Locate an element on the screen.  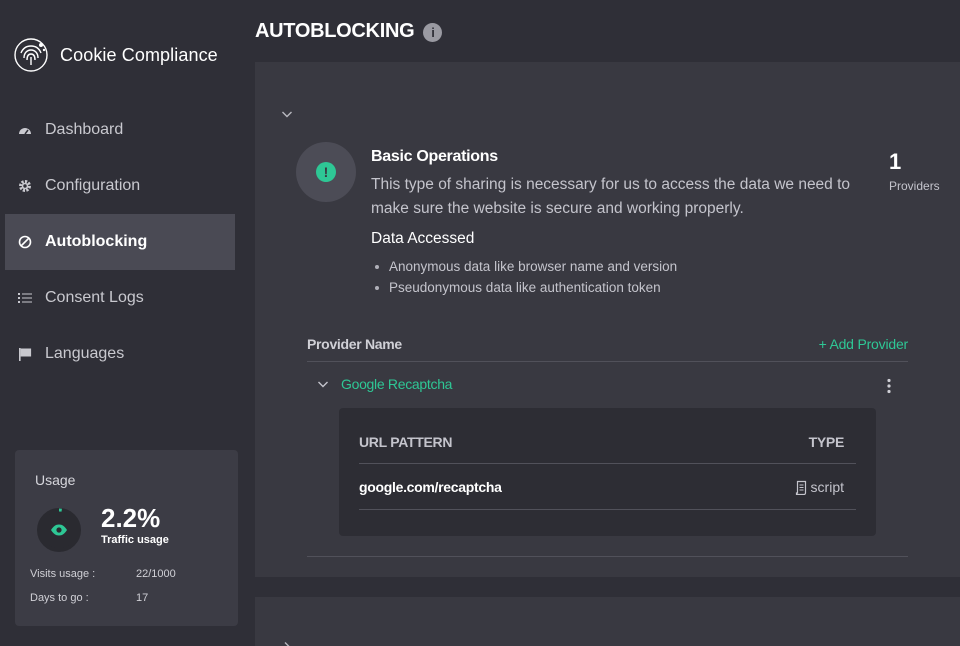
gauge-icon is located at coordinates (25, 130).